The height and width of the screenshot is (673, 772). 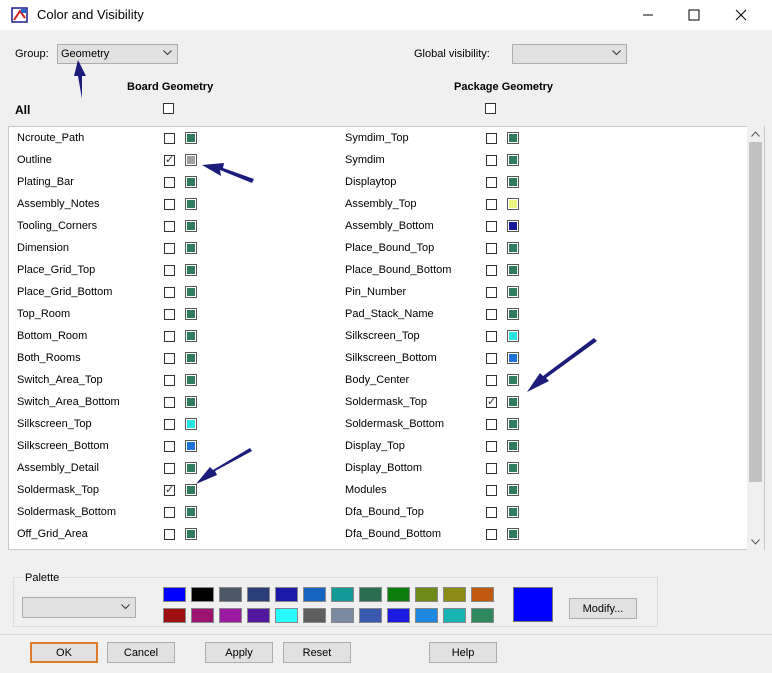 What do you see at coordinates (648, 15) in the screenshot?
I see `minimize-button` at bounding box center [648, 15].